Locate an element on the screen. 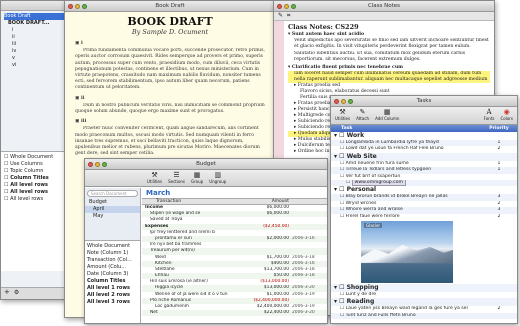  gear-icon: ⚙ is located at coordinates (16, 292).